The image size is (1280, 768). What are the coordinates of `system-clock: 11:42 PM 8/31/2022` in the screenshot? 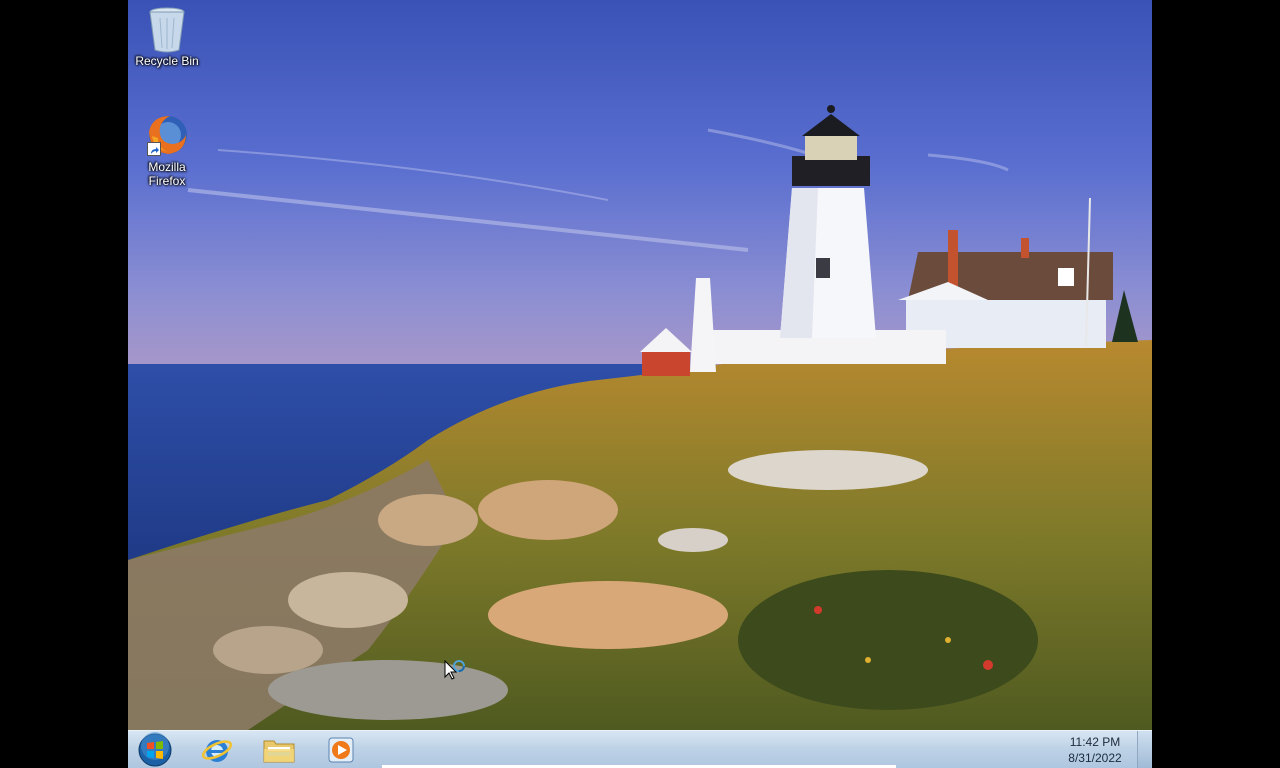 It's located at (1095, 750).